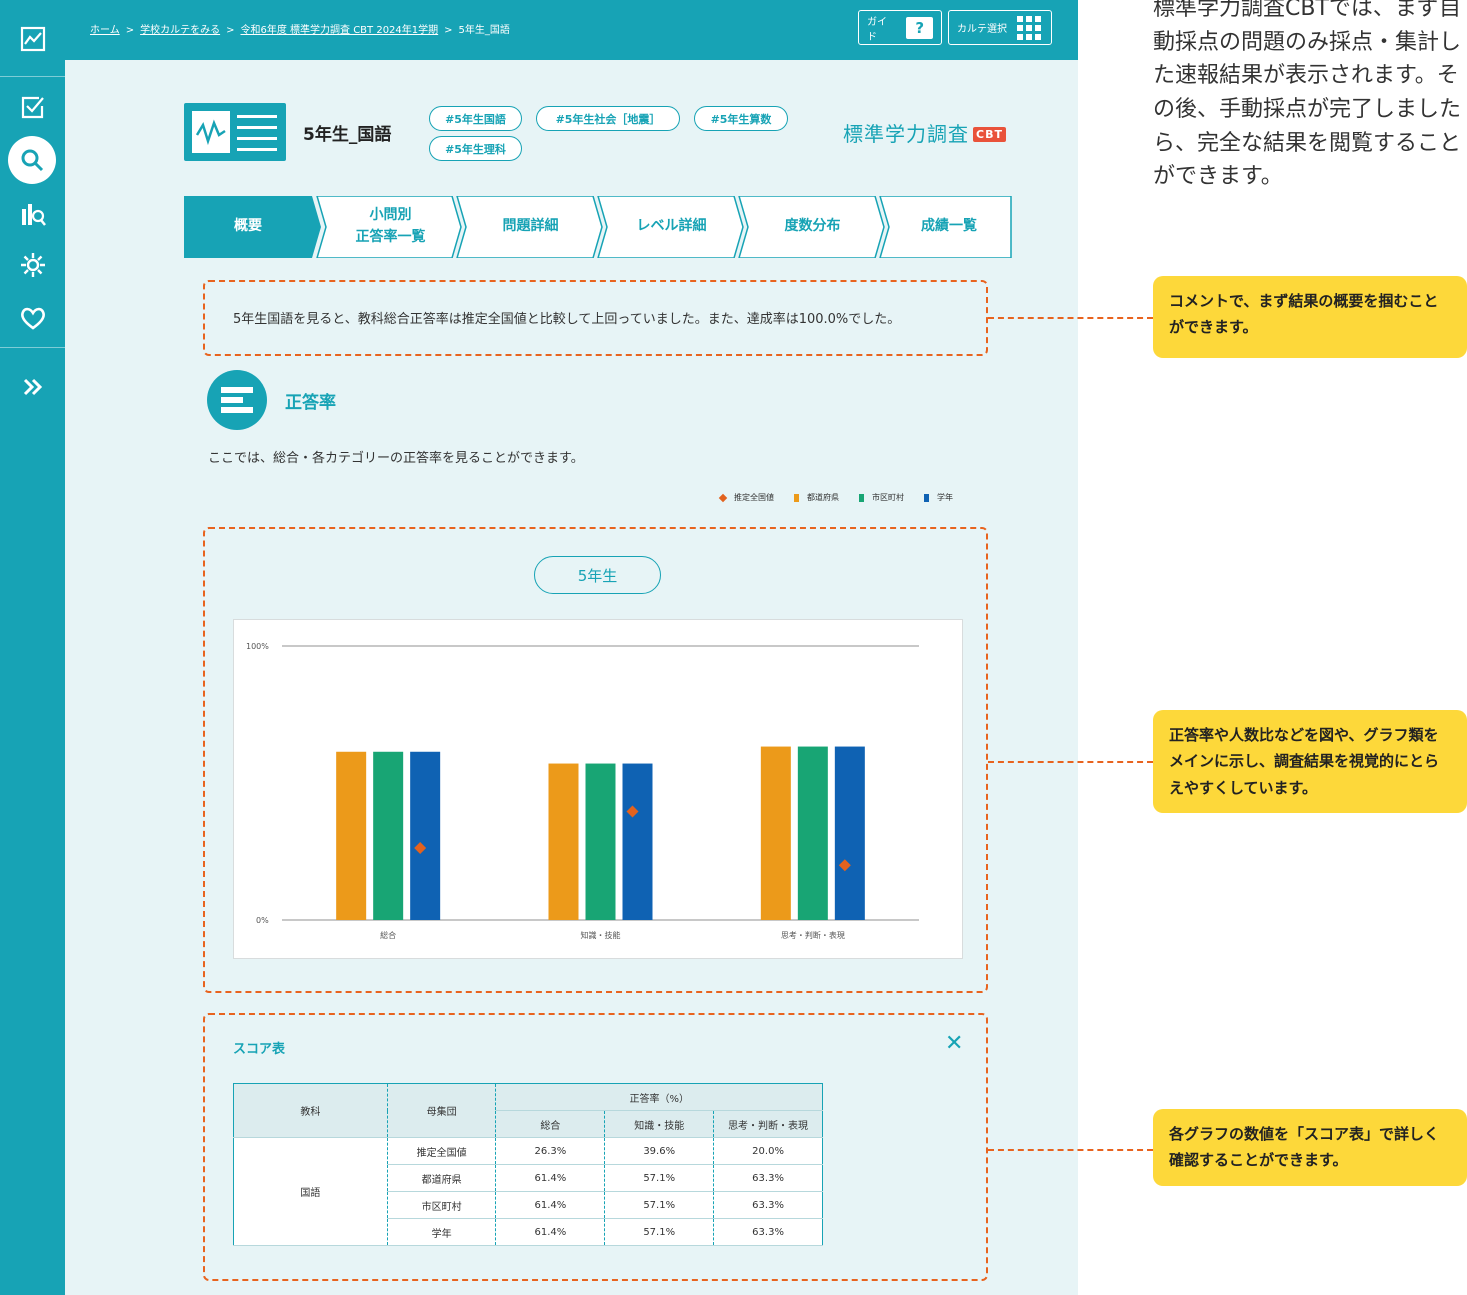 Image resolution: width=1467 pixels, height=1295 pixels. I want to click on group-cell: 都道府県, so click(442, 1178).